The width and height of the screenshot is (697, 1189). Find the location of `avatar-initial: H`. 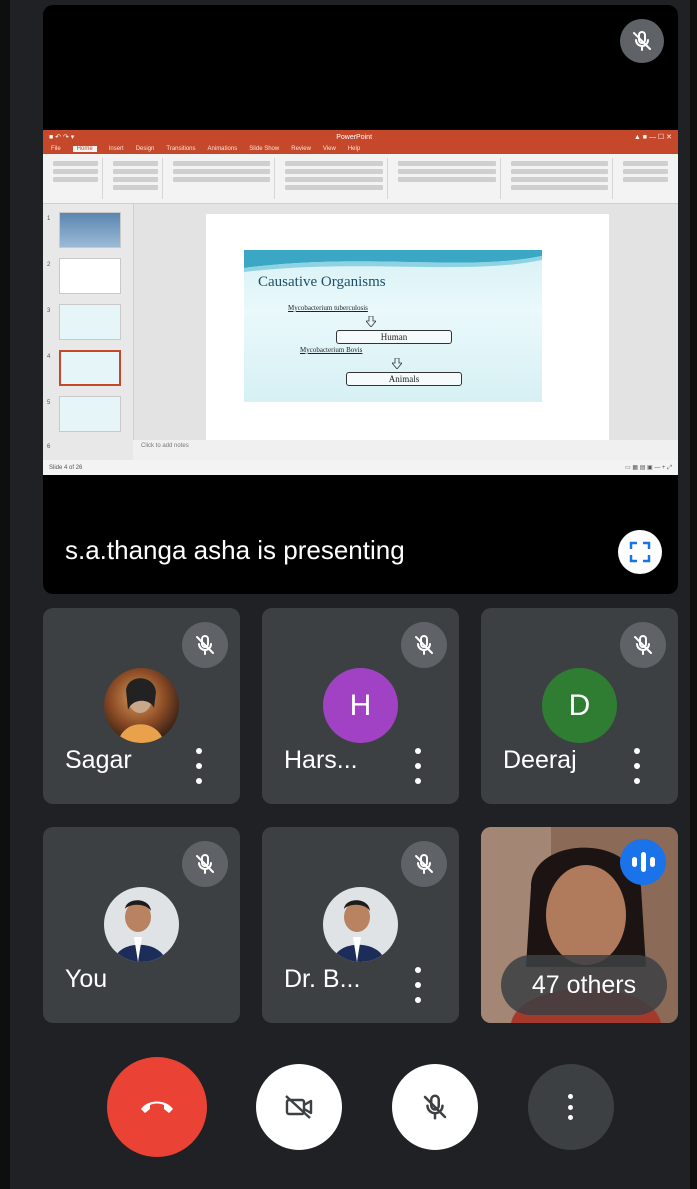

avatar-initial: H is located at coordinates (360, 705).